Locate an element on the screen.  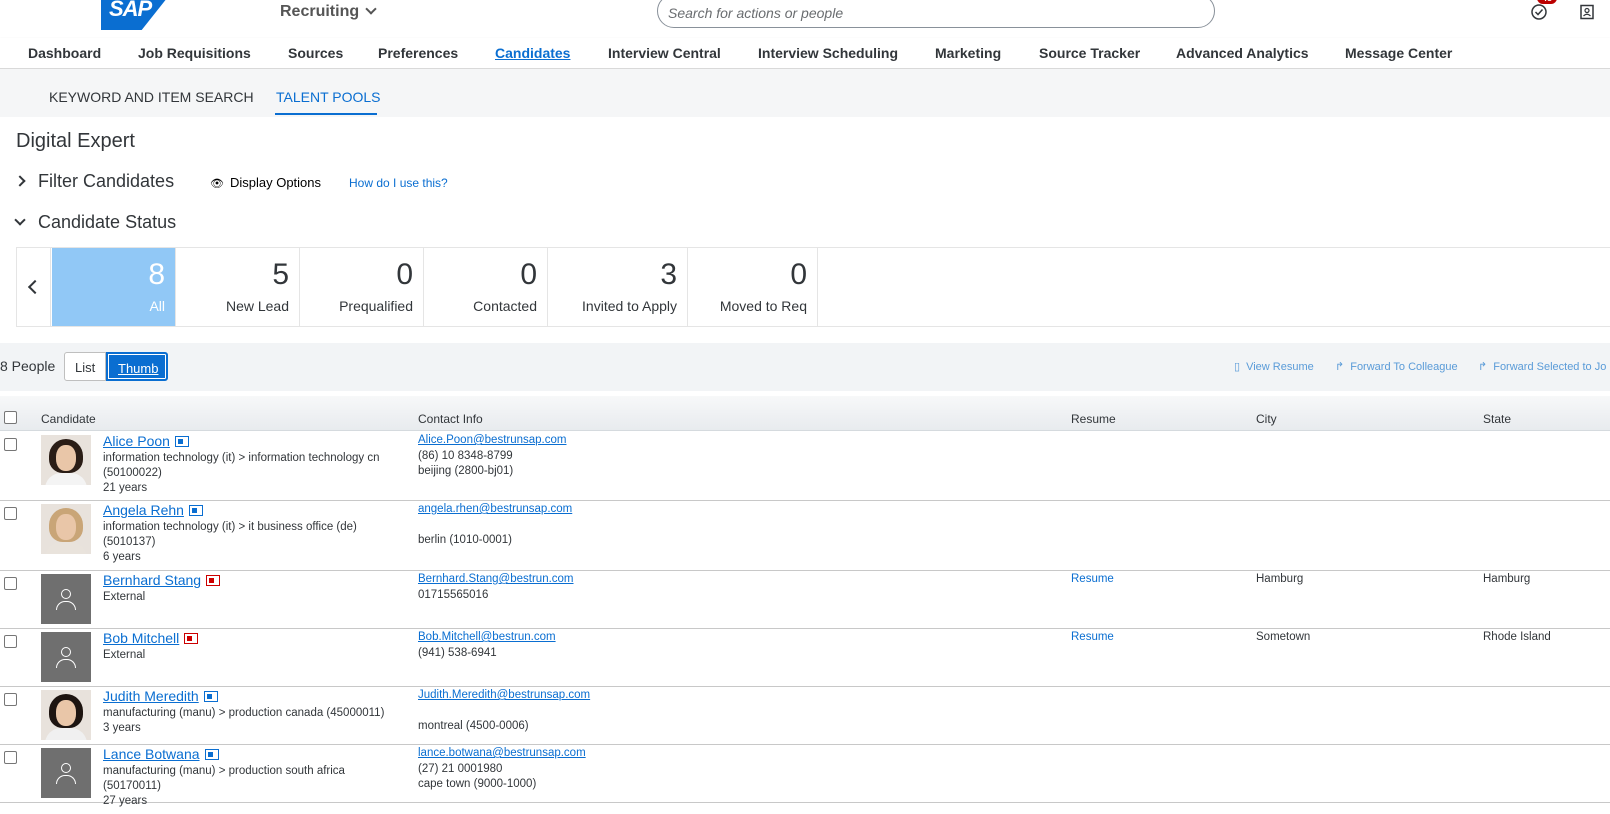
nav-preferences: Preferences is located at coordinates (418, 53).